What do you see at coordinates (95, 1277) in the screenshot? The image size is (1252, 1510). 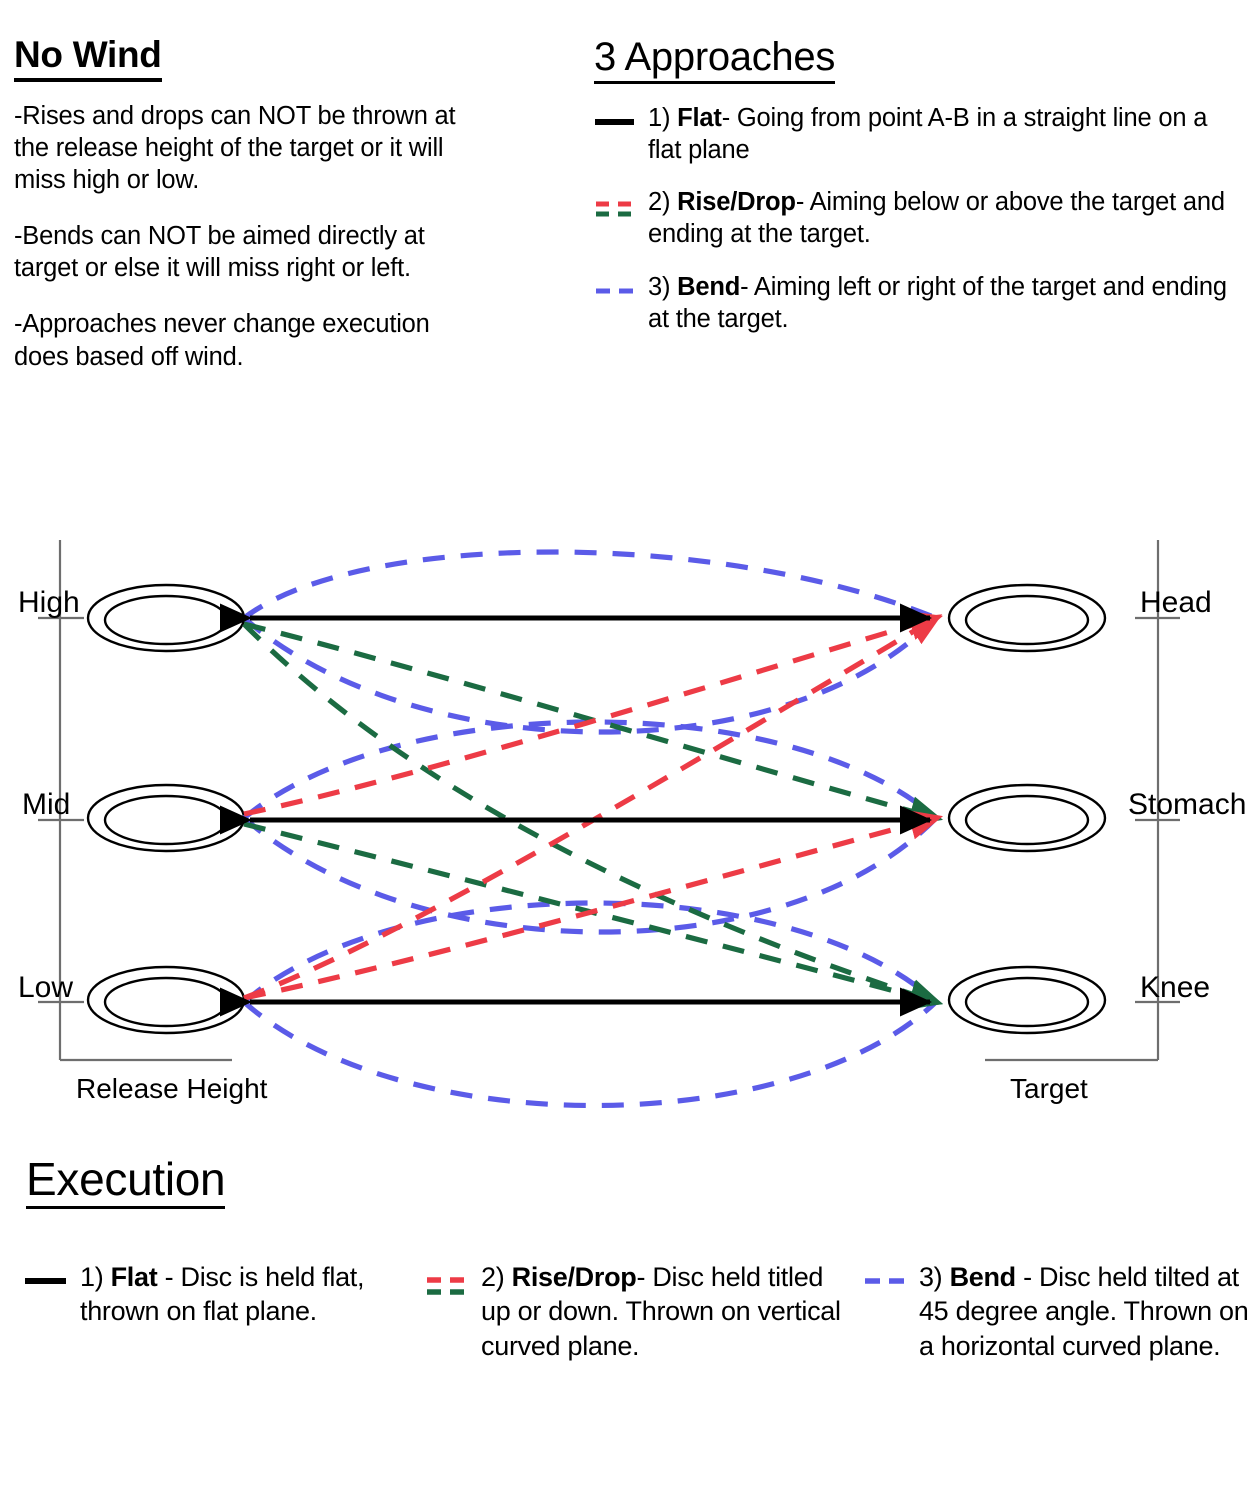 I see `execution-number-flat: 1)` at bounding box center [95, 1277].